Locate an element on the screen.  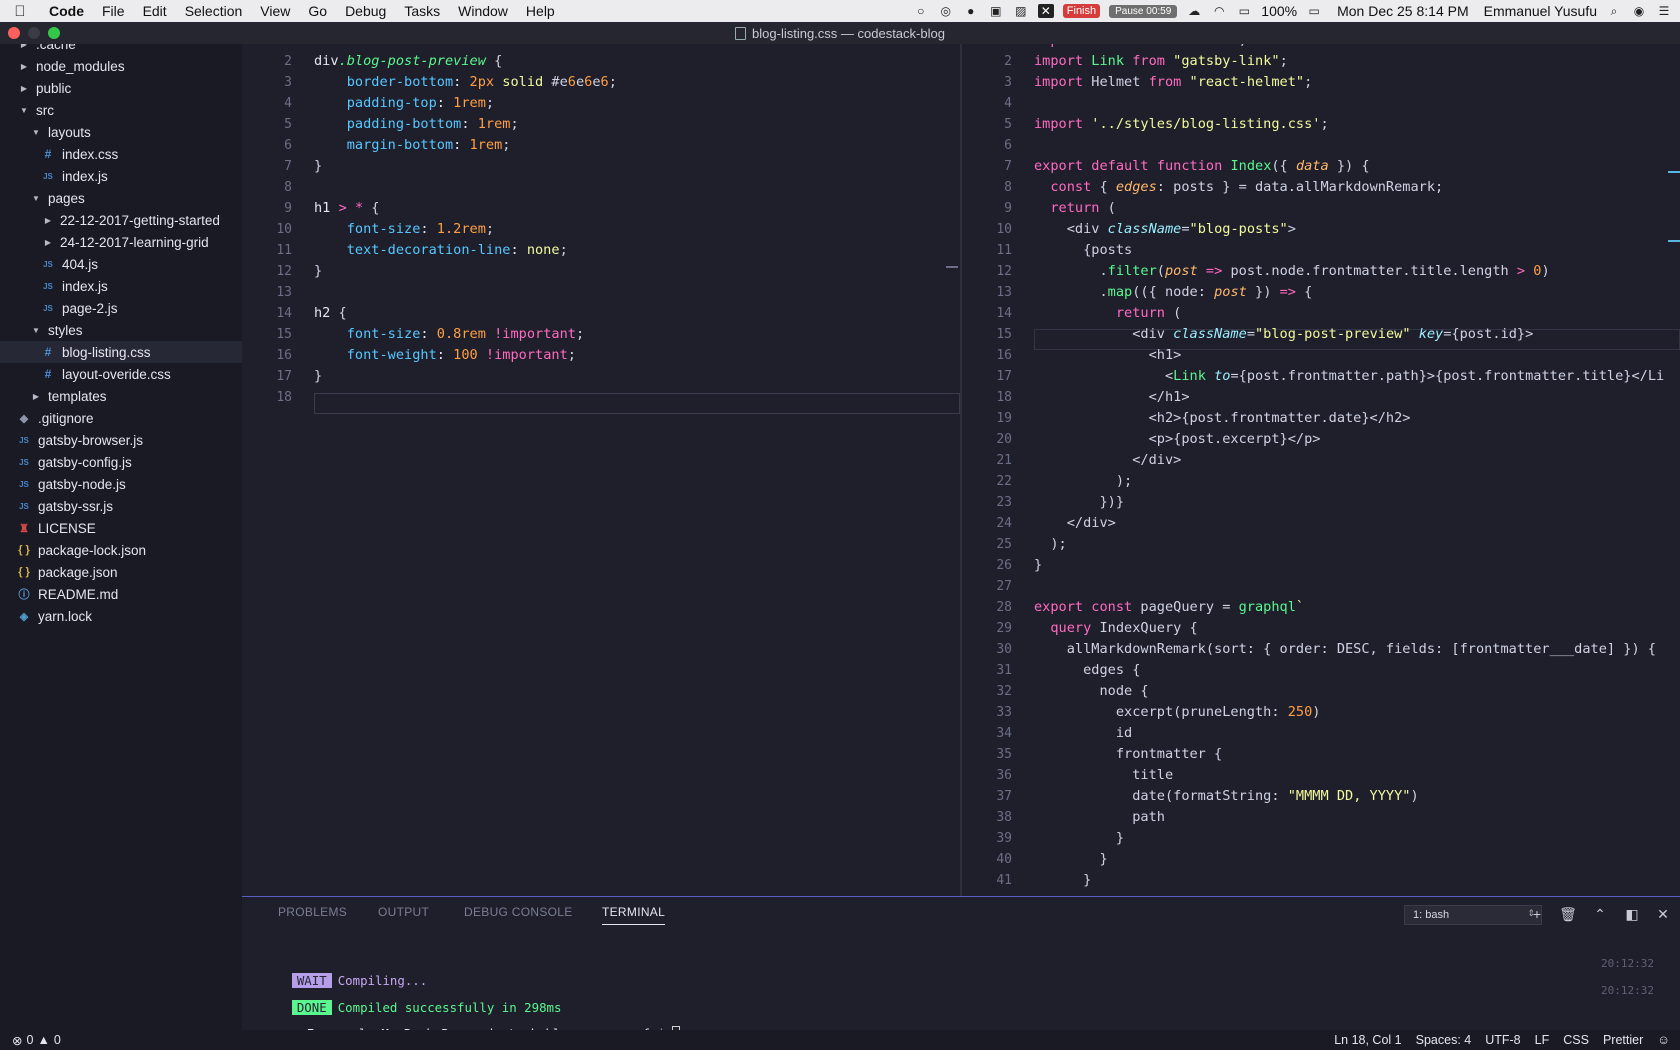
code-line: <div className="blog-posts"> is located at coordinates (1165, 229).